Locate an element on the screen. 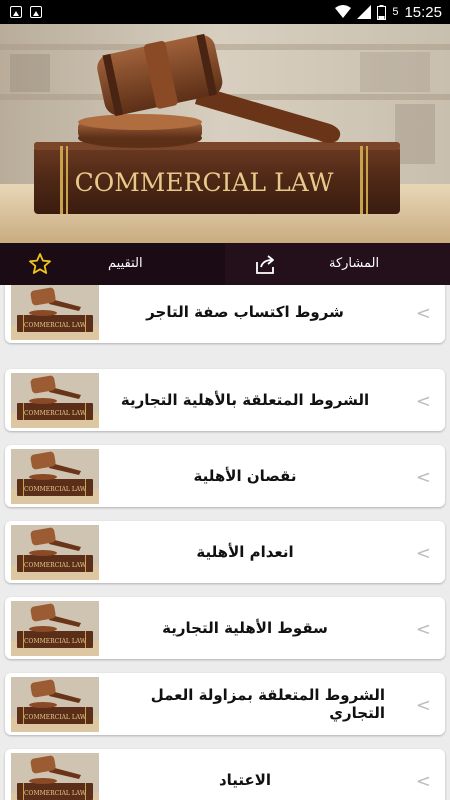 The width and height of the screenshot is (450, 800). item-title: نقصان الأهلية is located at coordinates (245, 476).